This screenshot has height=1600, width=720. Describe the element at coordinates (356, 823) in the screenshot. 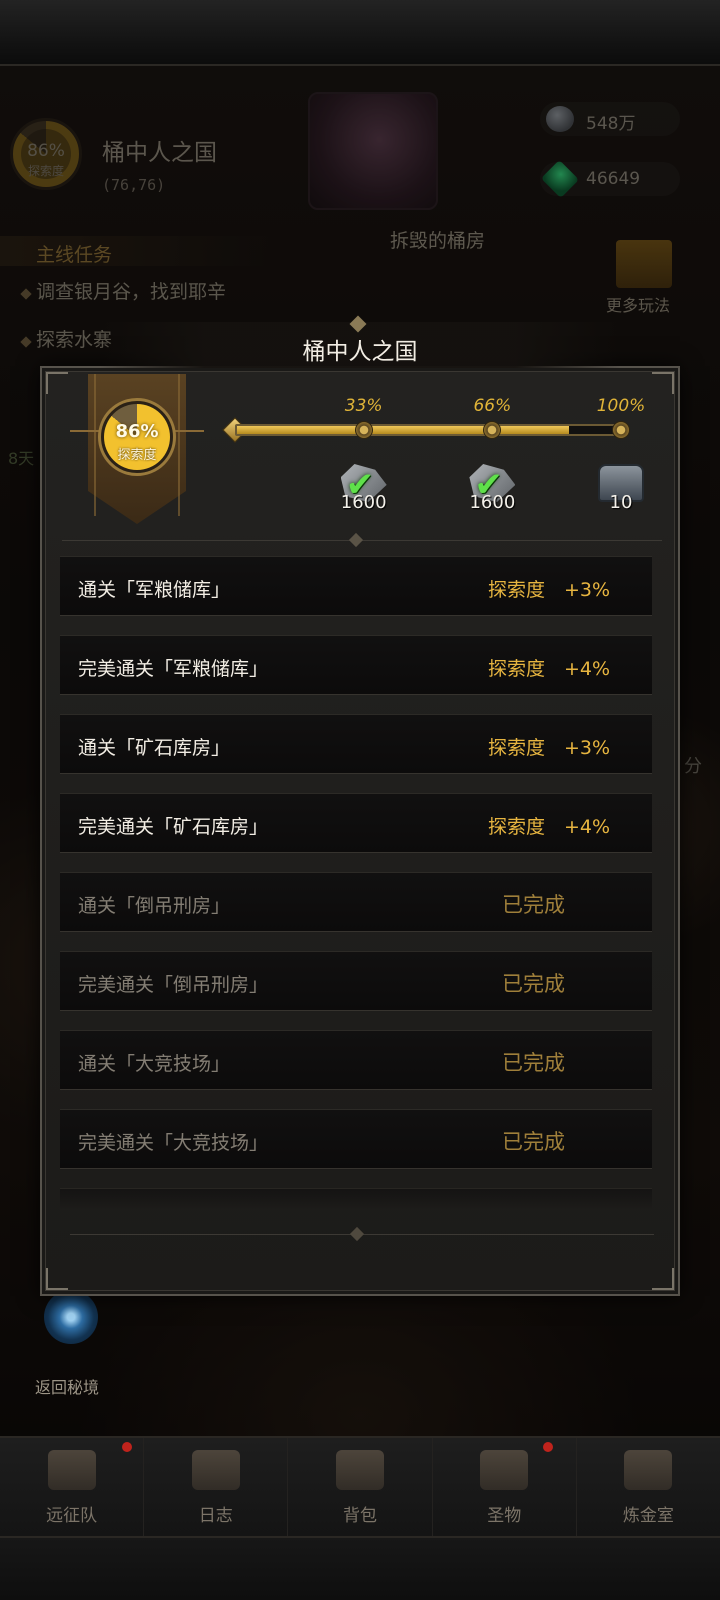

I see `task-row: 完美通关「矿石库房」 探索度 +4%` at that location.